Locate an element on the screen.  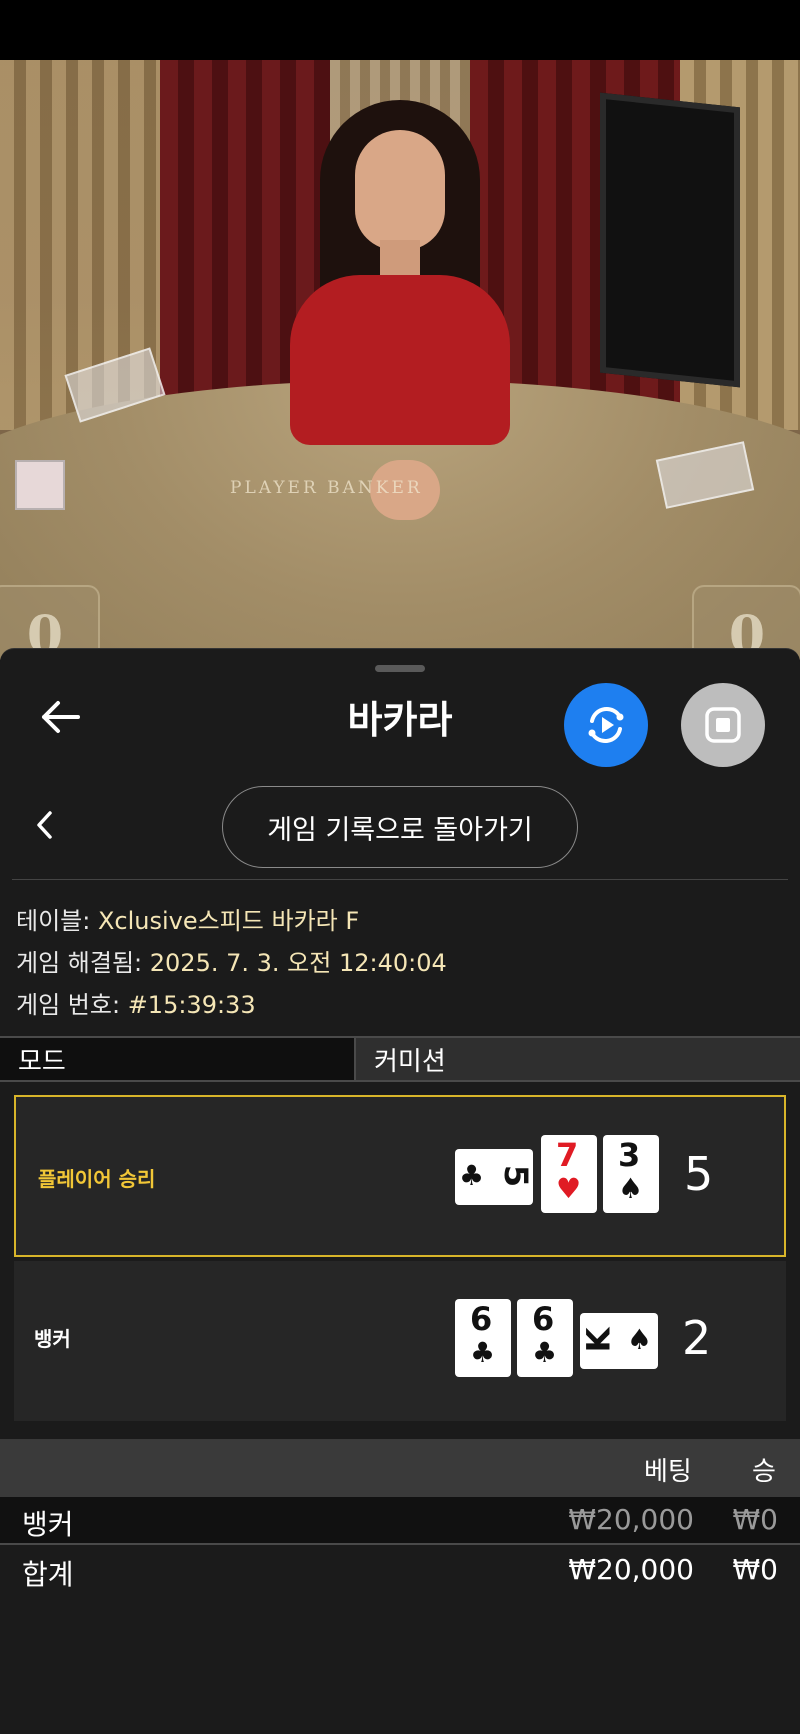
previous-button is located at coordinates (45, 825).